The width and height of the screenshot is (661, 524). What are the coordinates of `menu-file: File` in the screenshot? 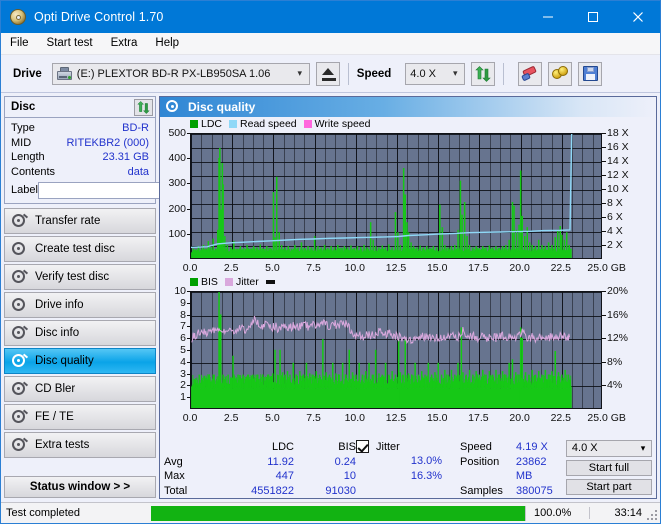 It's located at (24, 43).